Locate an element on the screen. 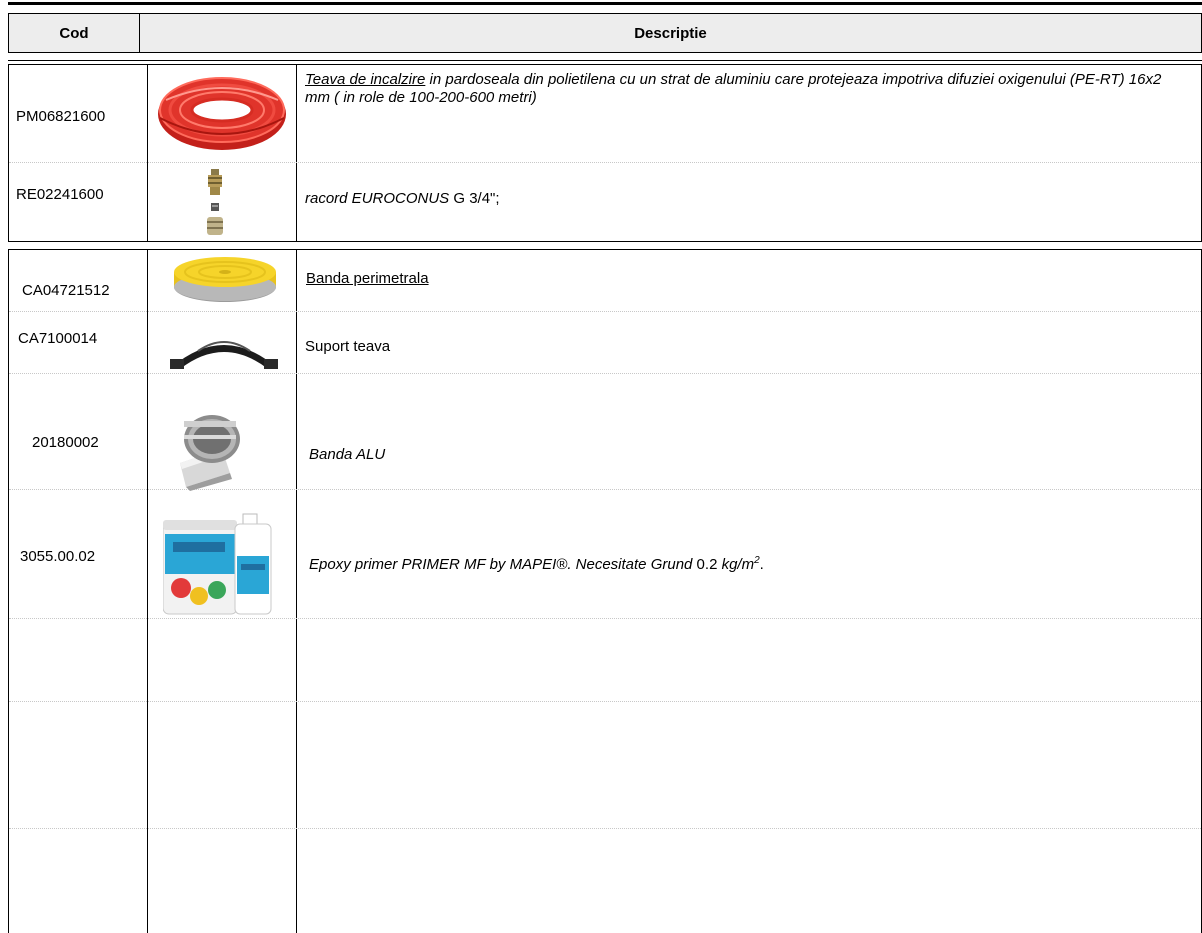  product-code: RE02241600 is located at coordinates (60, 194).